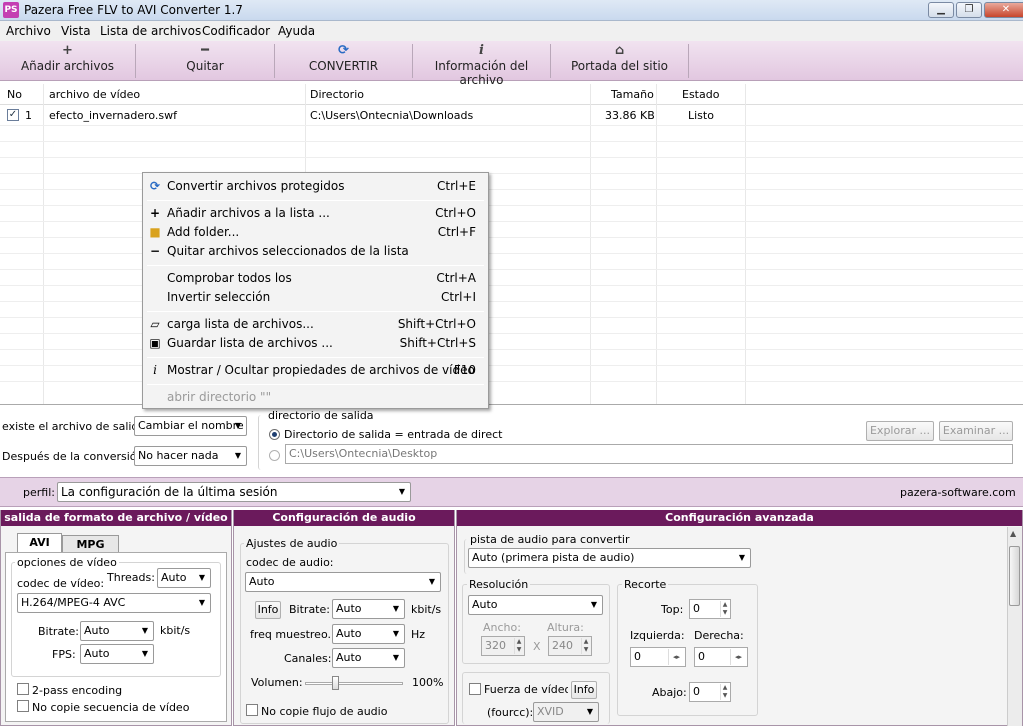 This screenshot has width=1023, height=726. Describe the element at coordinates (503, 646) in the screenshot. I see `width-input: 320 ▲ ▼` at that location.